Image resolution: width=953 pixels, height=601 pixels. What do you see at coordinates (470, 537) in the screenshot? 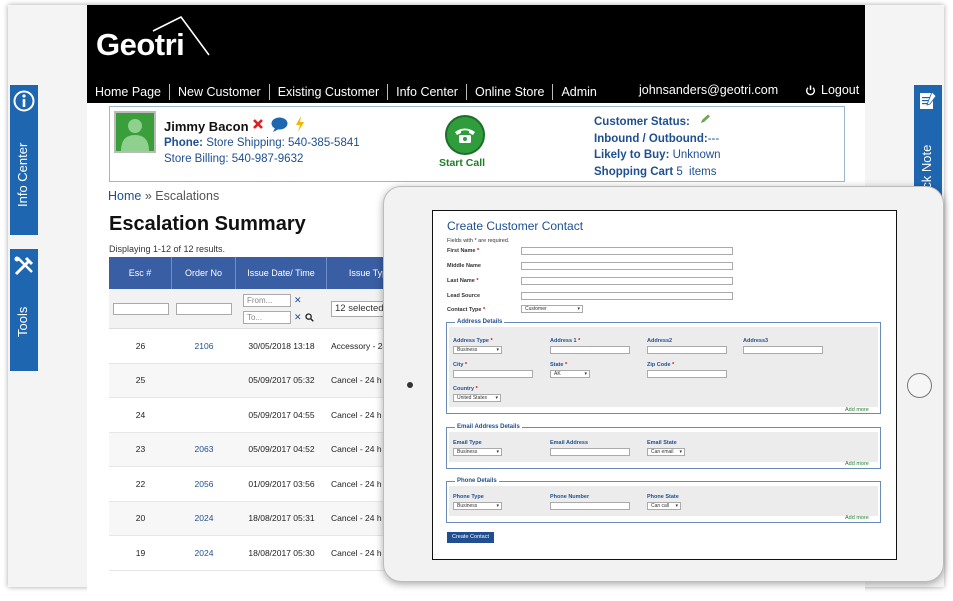
I see `create-contact-button: Create Contact` at bounding box center [470, 537].